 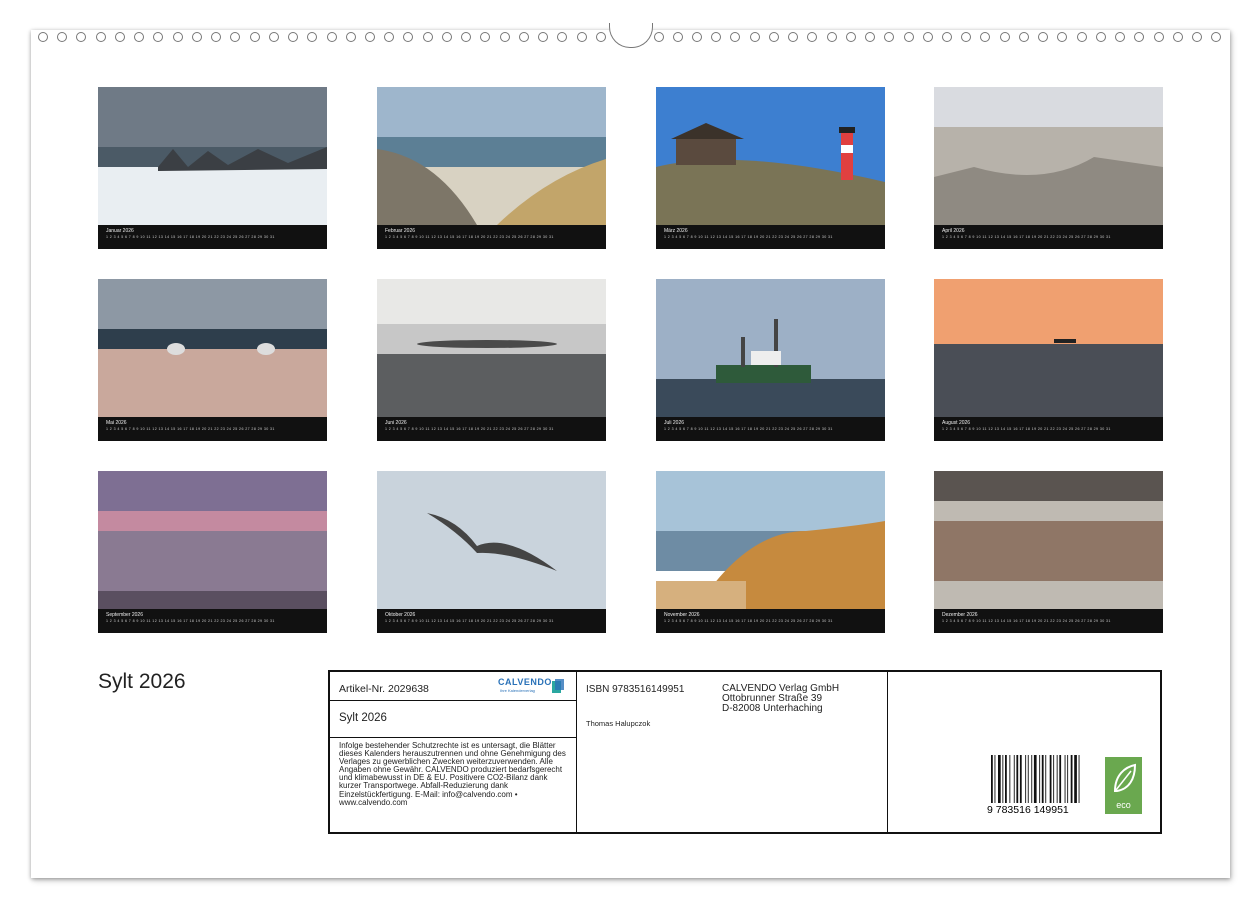 What do you see at coordinates (618, 723) in the screenshot?
I see `author: Thomas Halupczok` at bounding box center [618, 723].